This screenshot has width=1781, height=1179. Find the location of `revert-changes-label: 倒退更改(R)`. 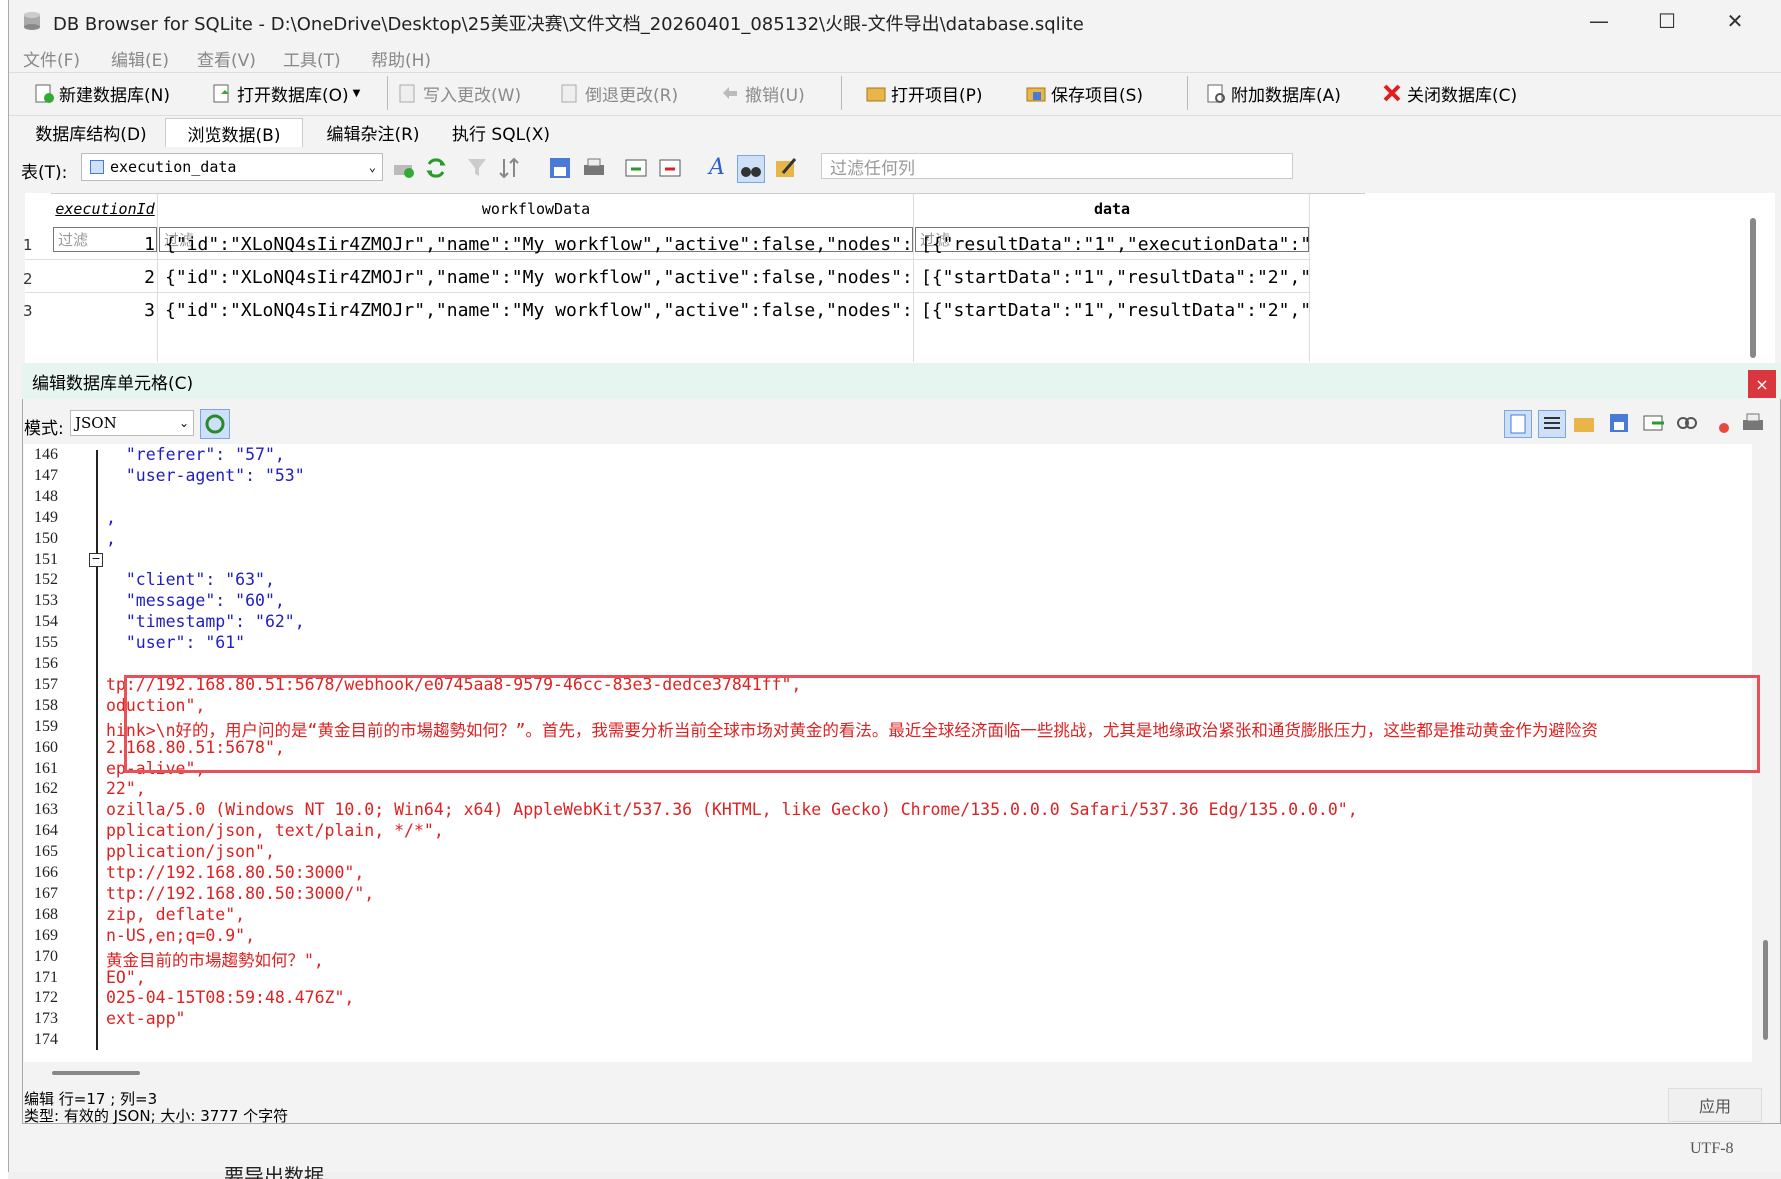

revert-changes-label: 倒退更改(R) is located at coordinates (632, 95).